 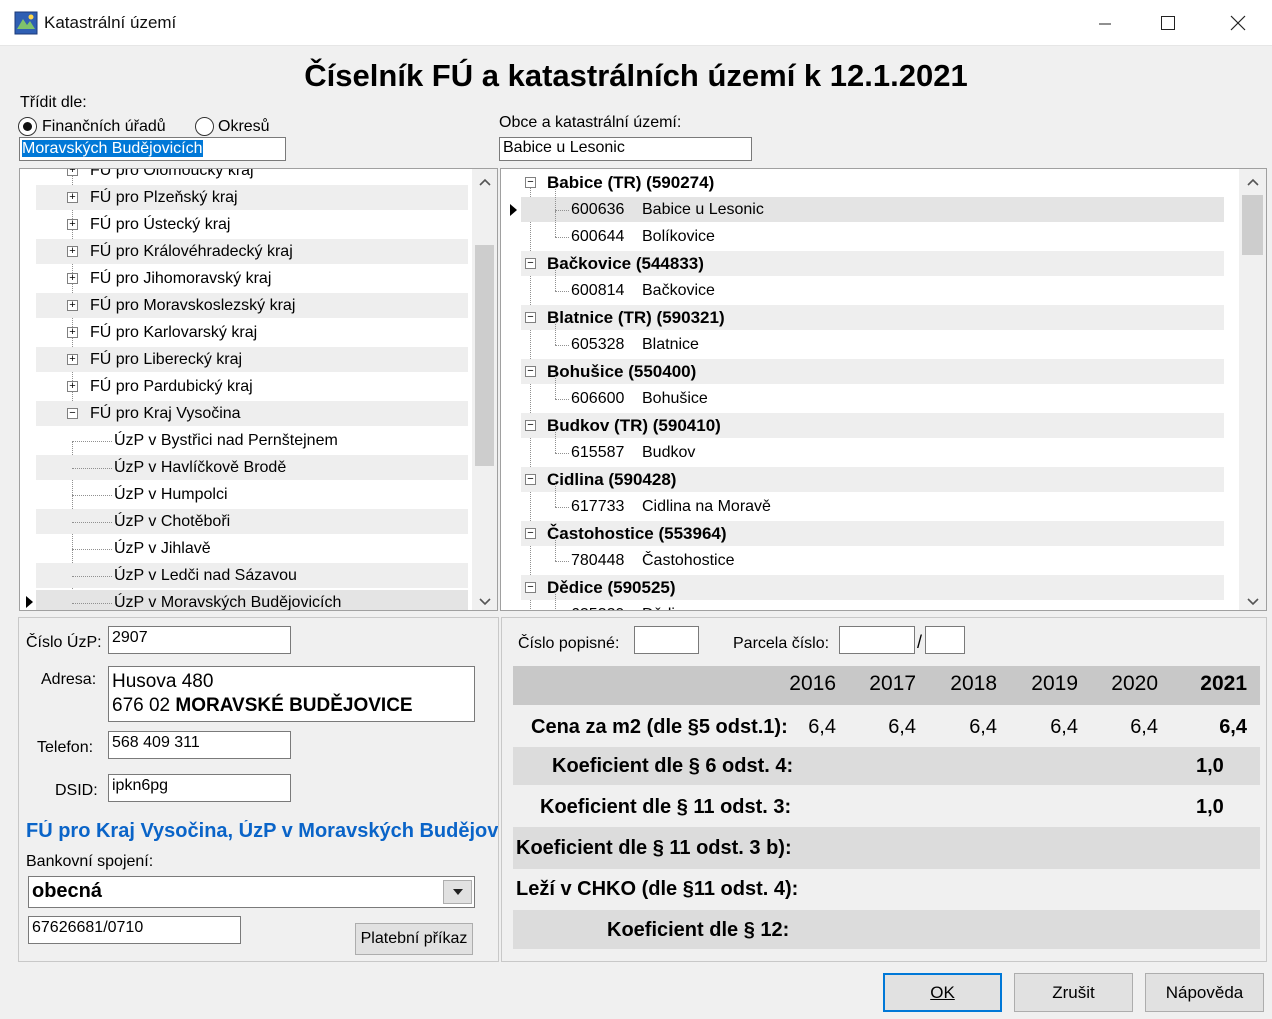 I want to click on dsid-field: ipkn6pg, so click(x=199, y=788).